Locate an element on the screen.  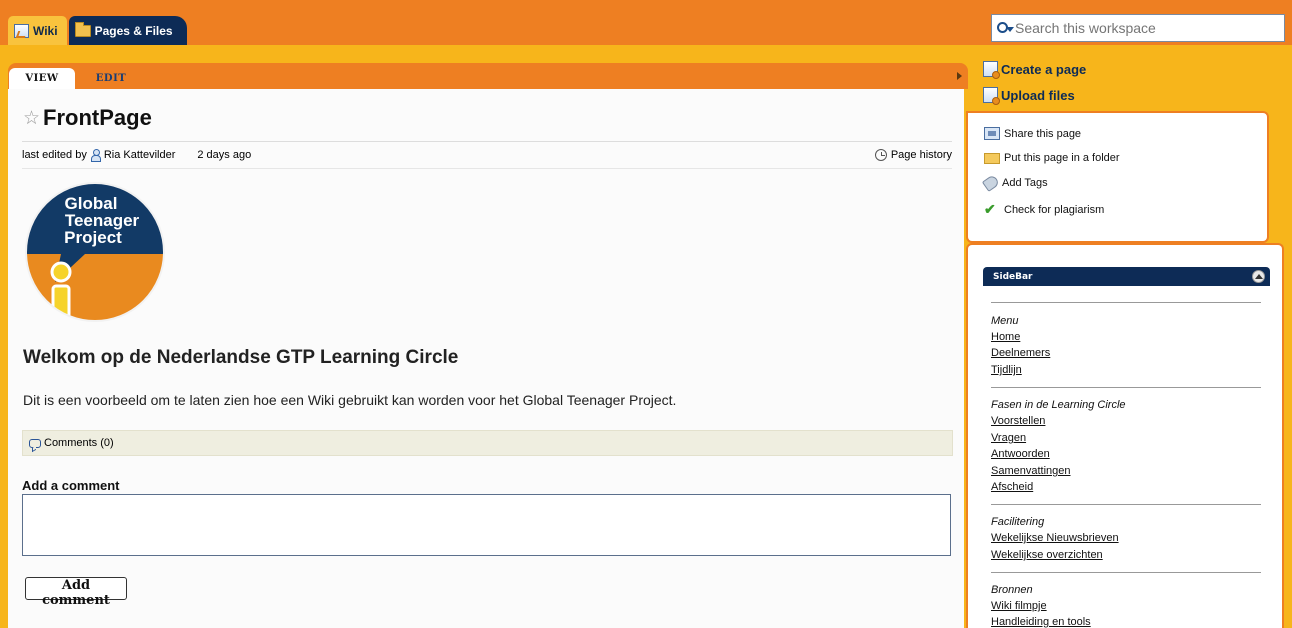
upload-file-icon is located at coordinates (991, 96).